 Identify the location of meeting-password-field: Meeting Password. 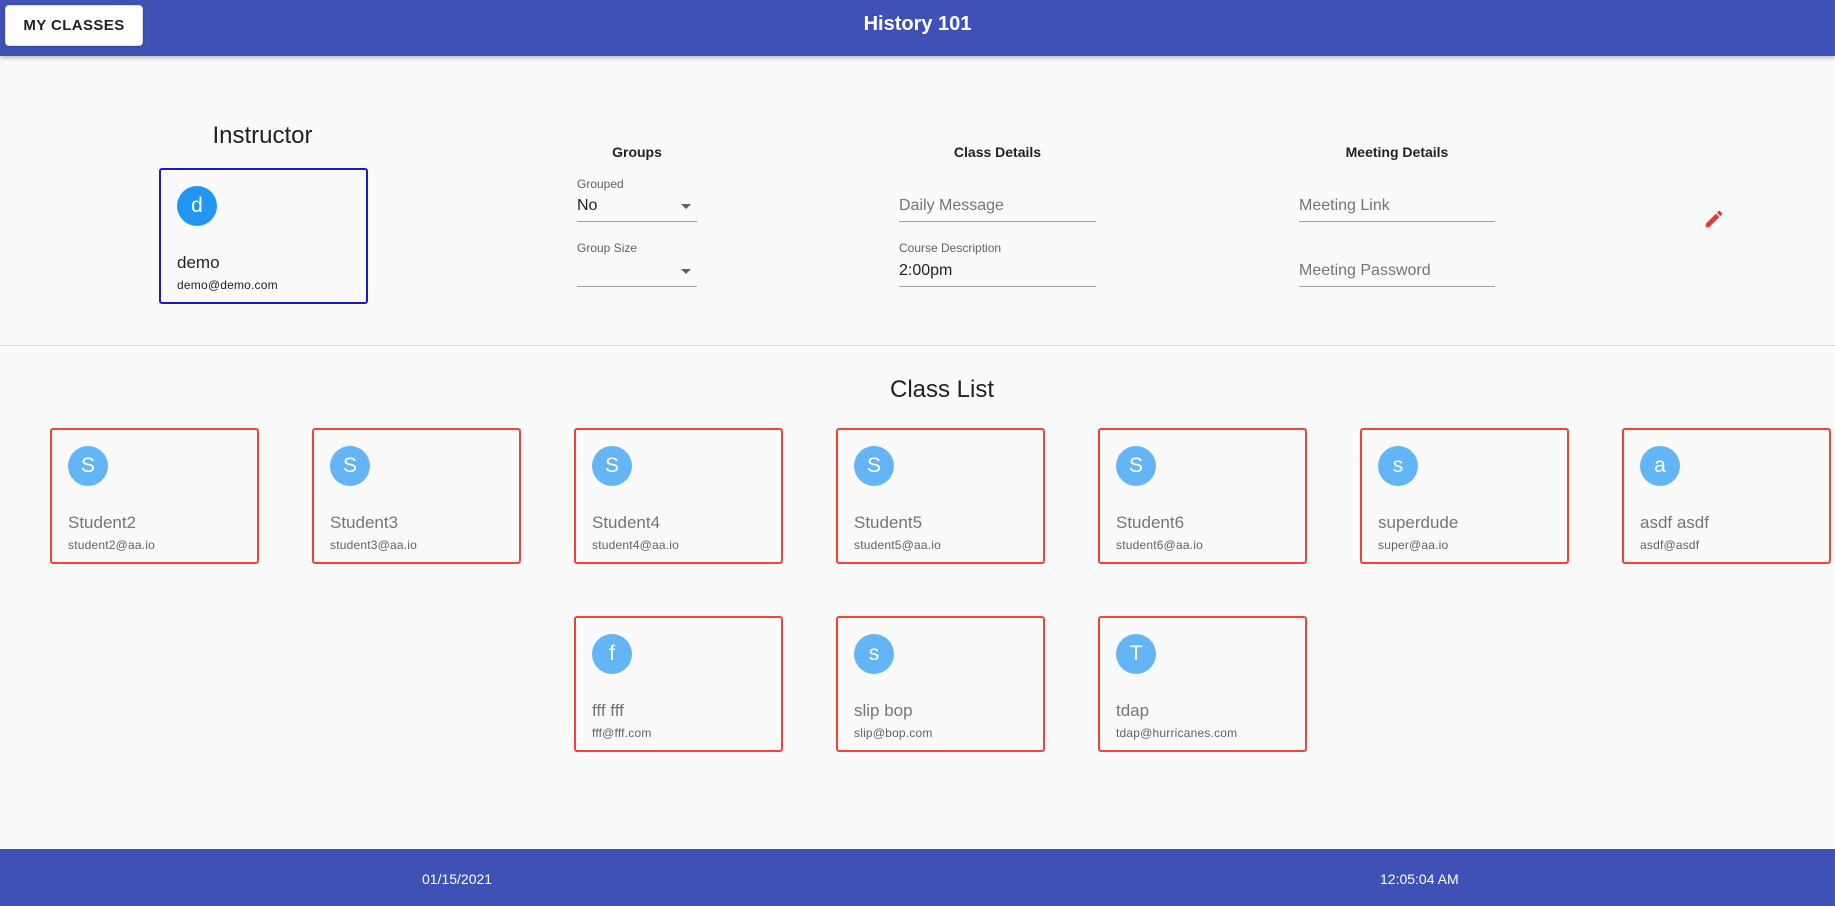
(1397, 270).